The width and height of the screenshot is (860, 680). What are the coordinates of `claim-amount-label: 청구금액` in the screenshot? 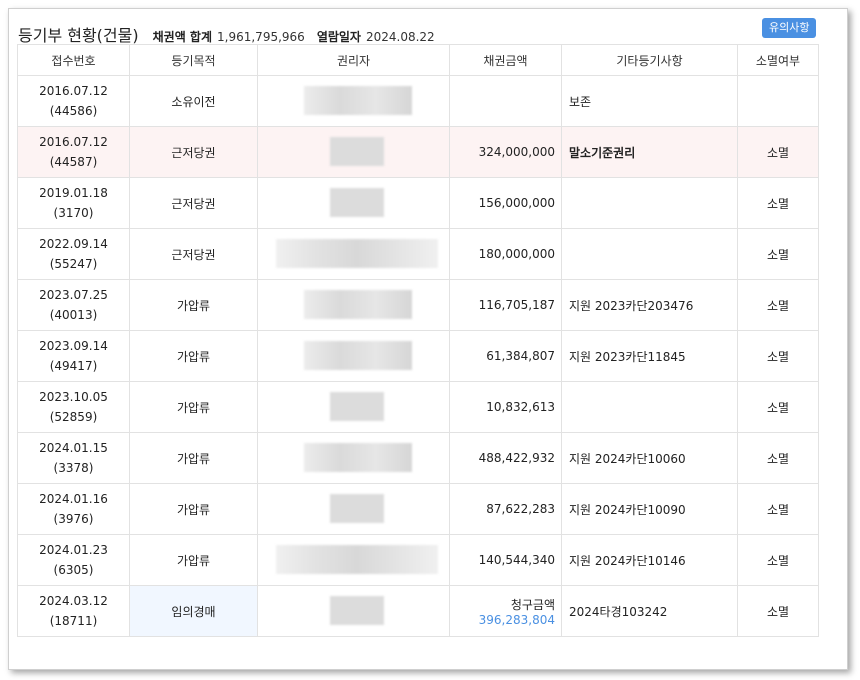 It's located at (532, 604).